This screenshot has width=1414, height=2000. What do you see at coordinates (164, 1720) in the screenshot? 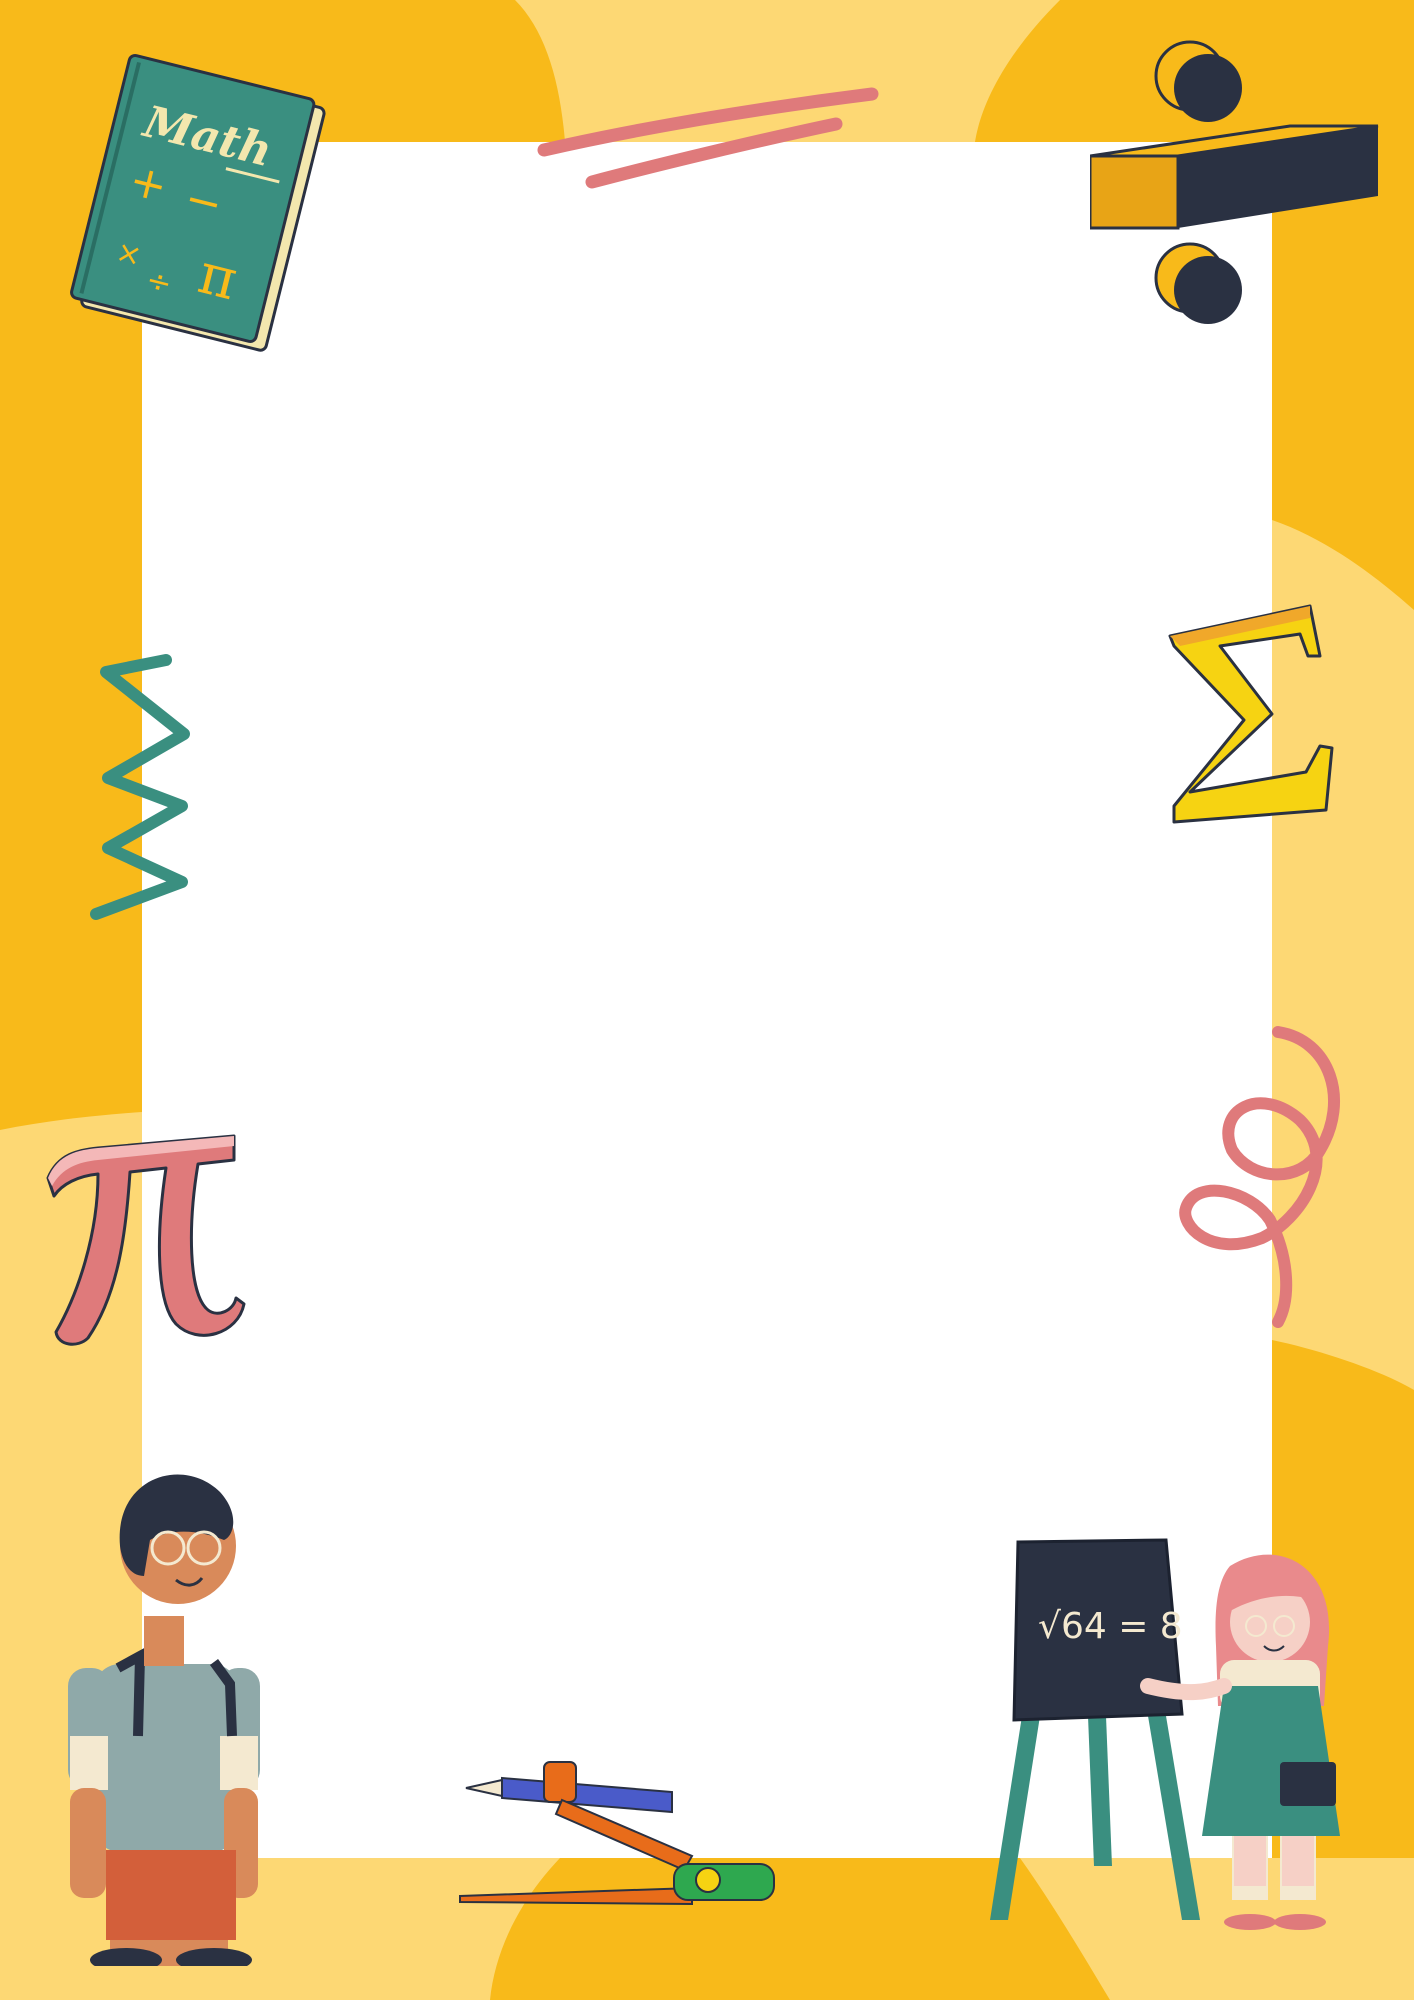
I see `boy-with-backpack` at bounding box center [164, 1720].